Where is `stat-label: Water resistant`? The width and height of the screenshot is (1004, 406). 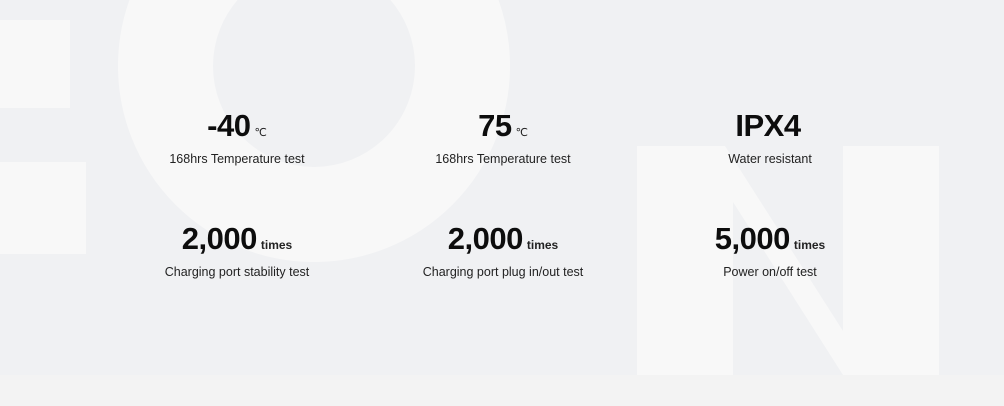 stat-label: Water resistant is located at coordinates (770, 159).